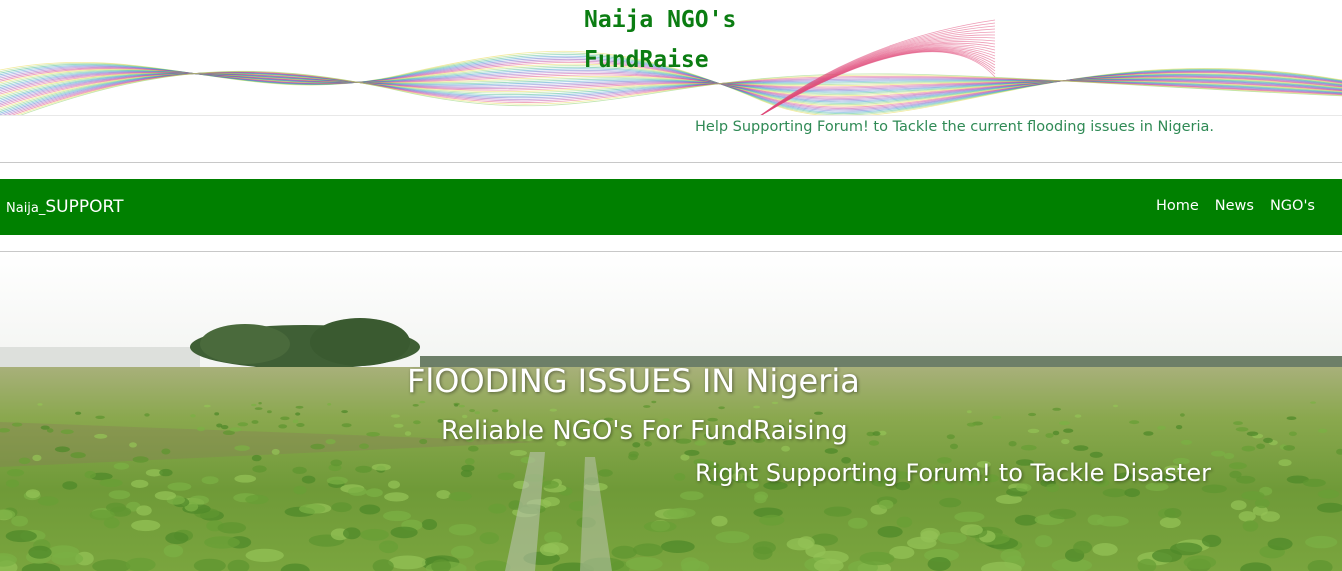  What do you see at coordinates (671, 207) in the screenshot?
I see `navbar: Naija_SUPPORT Home News NGO's` at bounding box center [671, 207].